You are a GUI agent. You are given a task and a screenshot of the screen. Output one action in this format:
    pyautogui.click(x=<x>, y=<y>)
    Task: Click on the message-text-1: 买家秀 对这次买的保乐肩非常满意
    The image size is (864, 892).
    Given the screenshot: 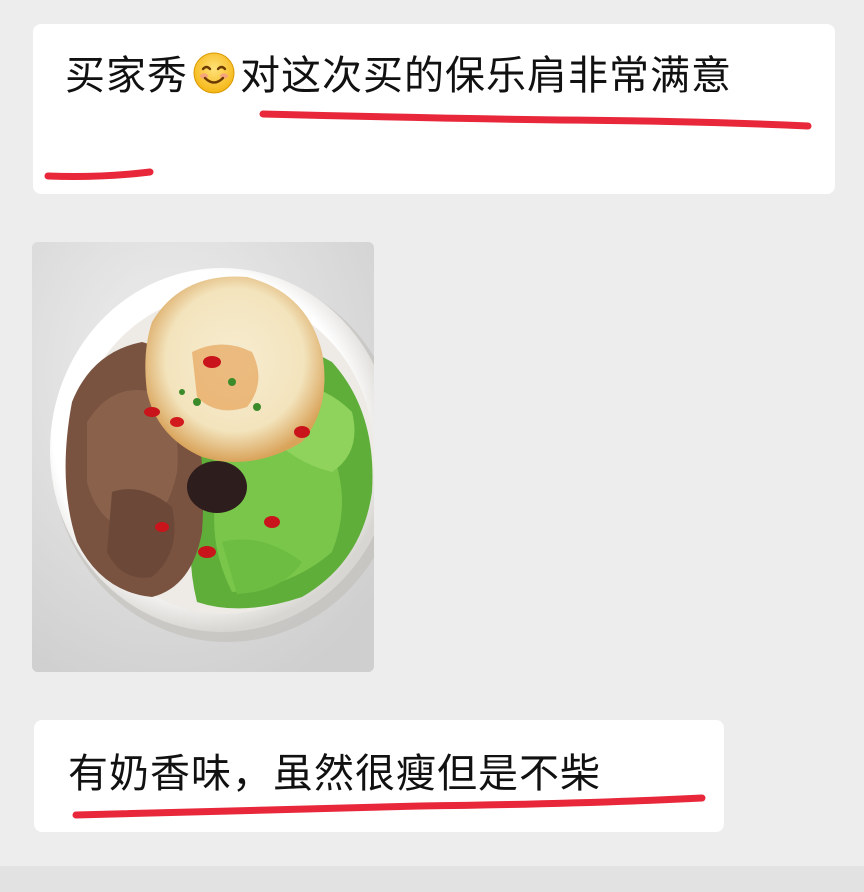 What is the action you would take?
    pyautogui.click(x=439, y=76)
    